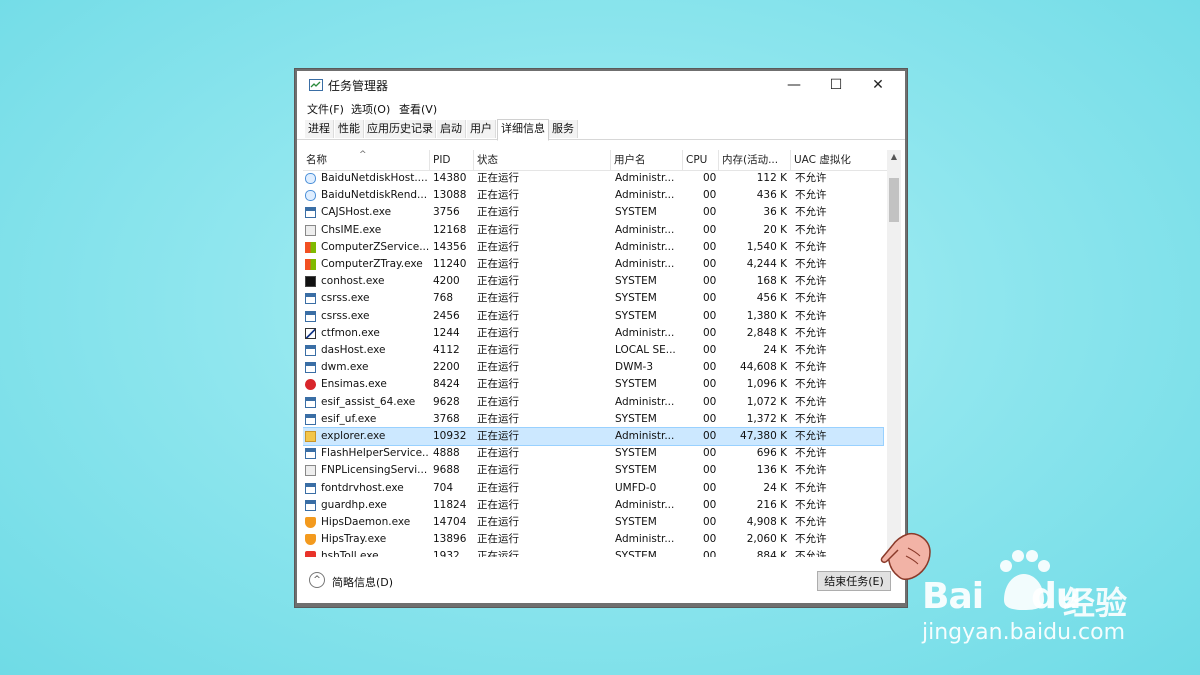 This screenshot has height=675, width=1200. Describe the element at coordinates (593, 488) in the screenshot. I see `table-row: fontdrvhost.exe 704 正在运行 UMFD-0 00 24 K 不允许` at that location.